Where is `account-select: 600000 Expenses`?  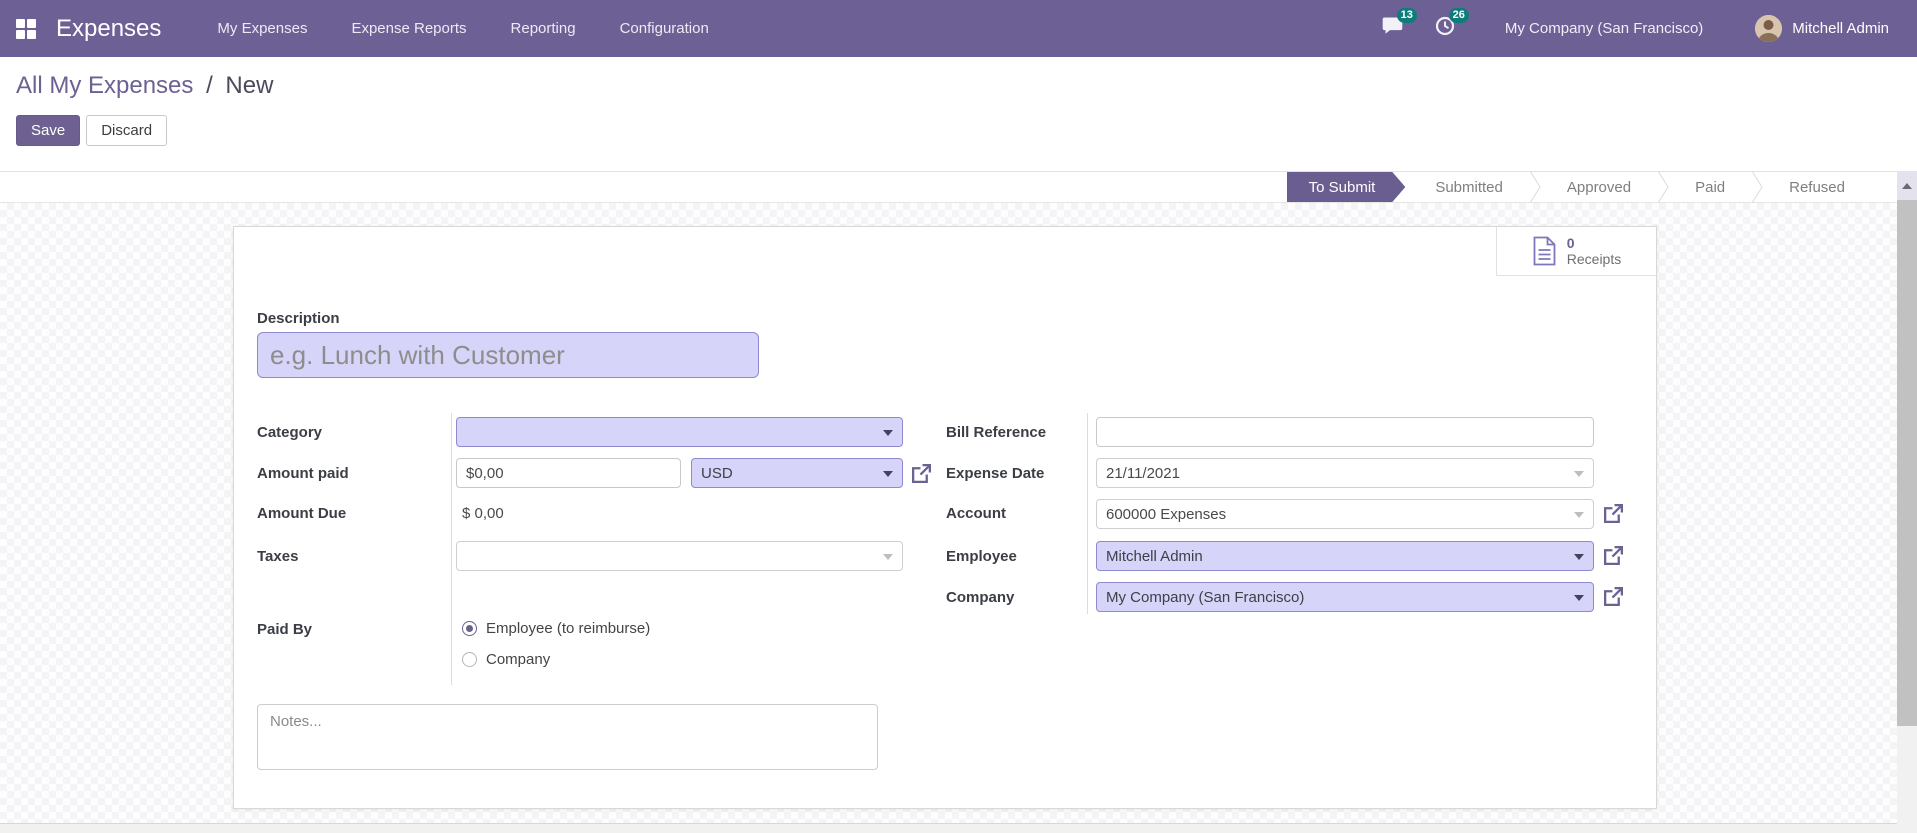
account-select: 600000 Expenses is located at coordinates (1345, 514).